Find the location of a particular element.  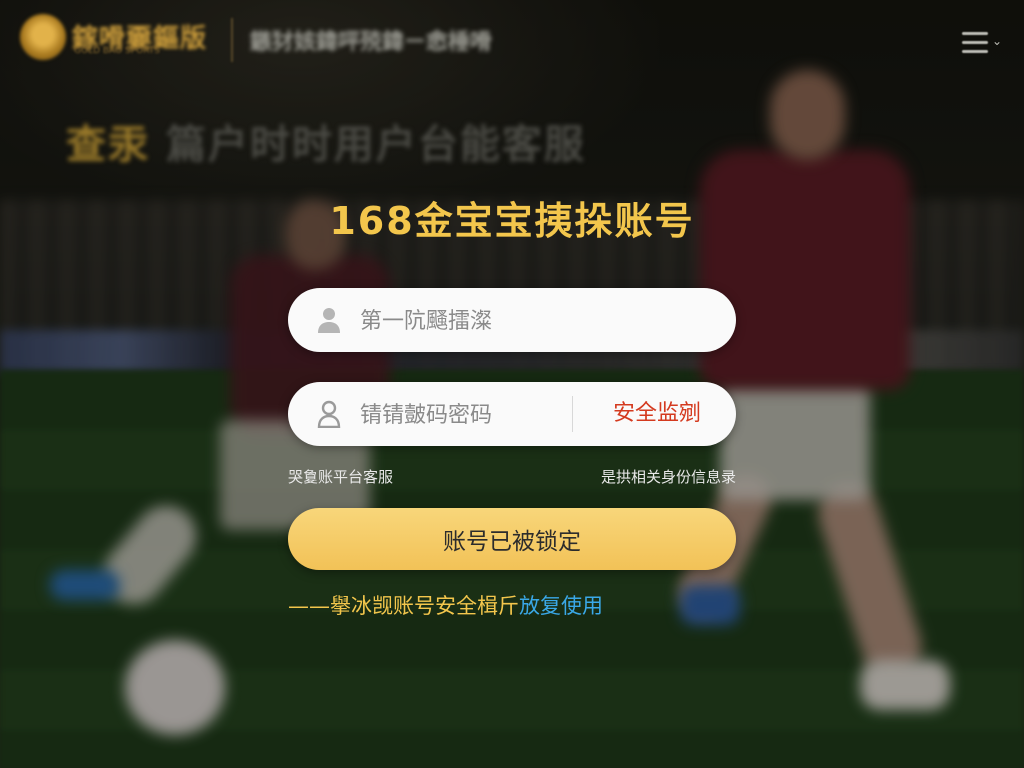

recovery-hint-text: ——擧冰觊账号安全楫斤 is located at coordinates (403, 606).